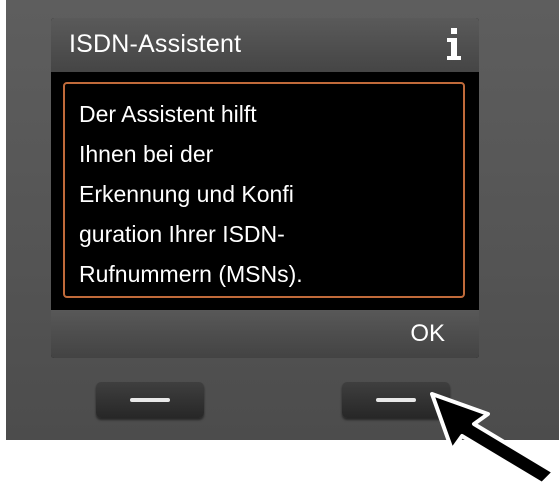 This screenshot has width=559, height=485. Describe the element at coordinates (155, 44) in the screenshot. I see `screen-title: ISDN-Assistent` at that location.